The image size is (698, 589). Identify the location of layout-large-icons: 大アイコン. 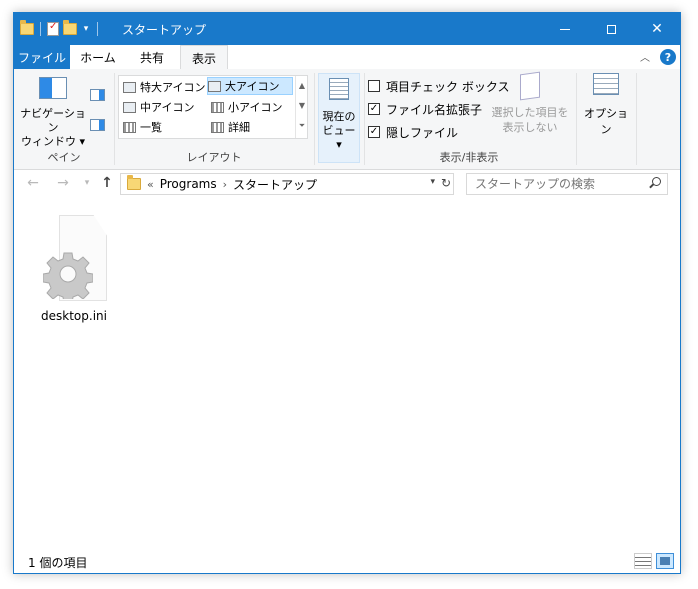
(250, 86).